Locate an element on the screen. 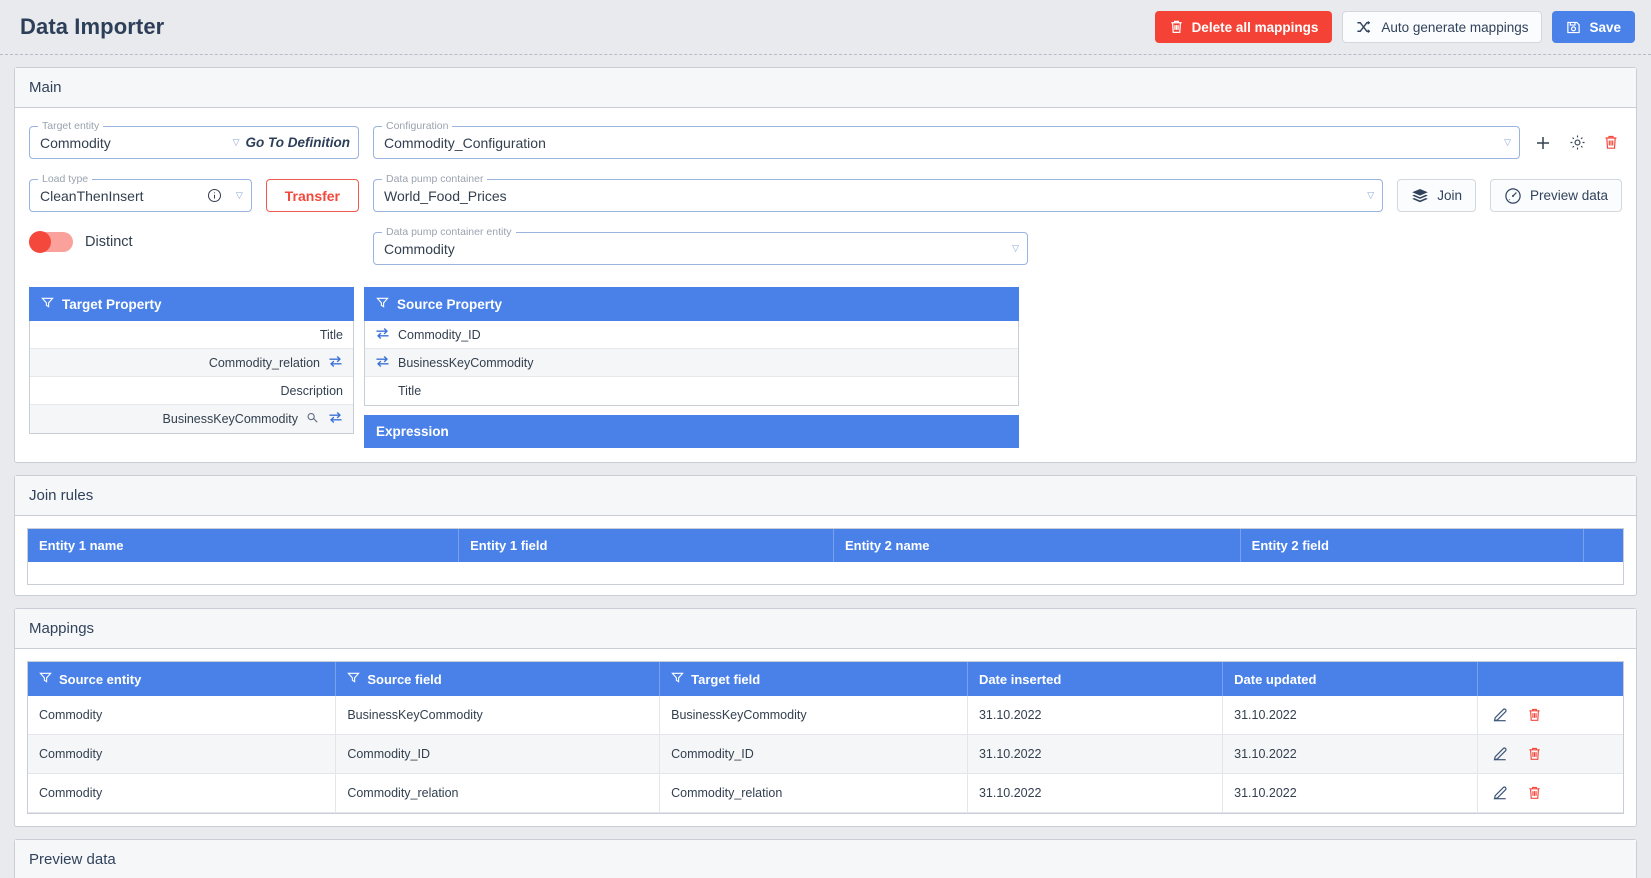 This screenshot has height=878, width=1651. list-item: Commodity_relation is located at coordinates (191, 363).